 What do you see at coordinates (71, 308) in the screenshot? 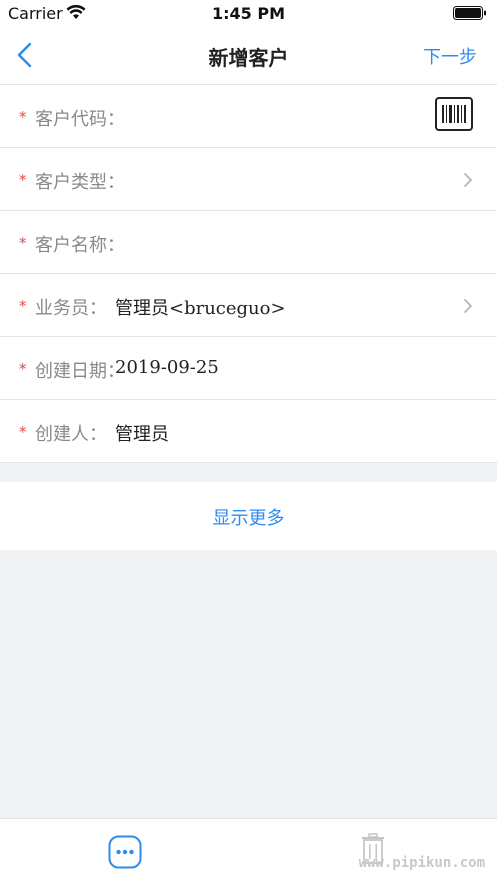
I see `field-label: 业务员：` at bounding box center [71, 308].